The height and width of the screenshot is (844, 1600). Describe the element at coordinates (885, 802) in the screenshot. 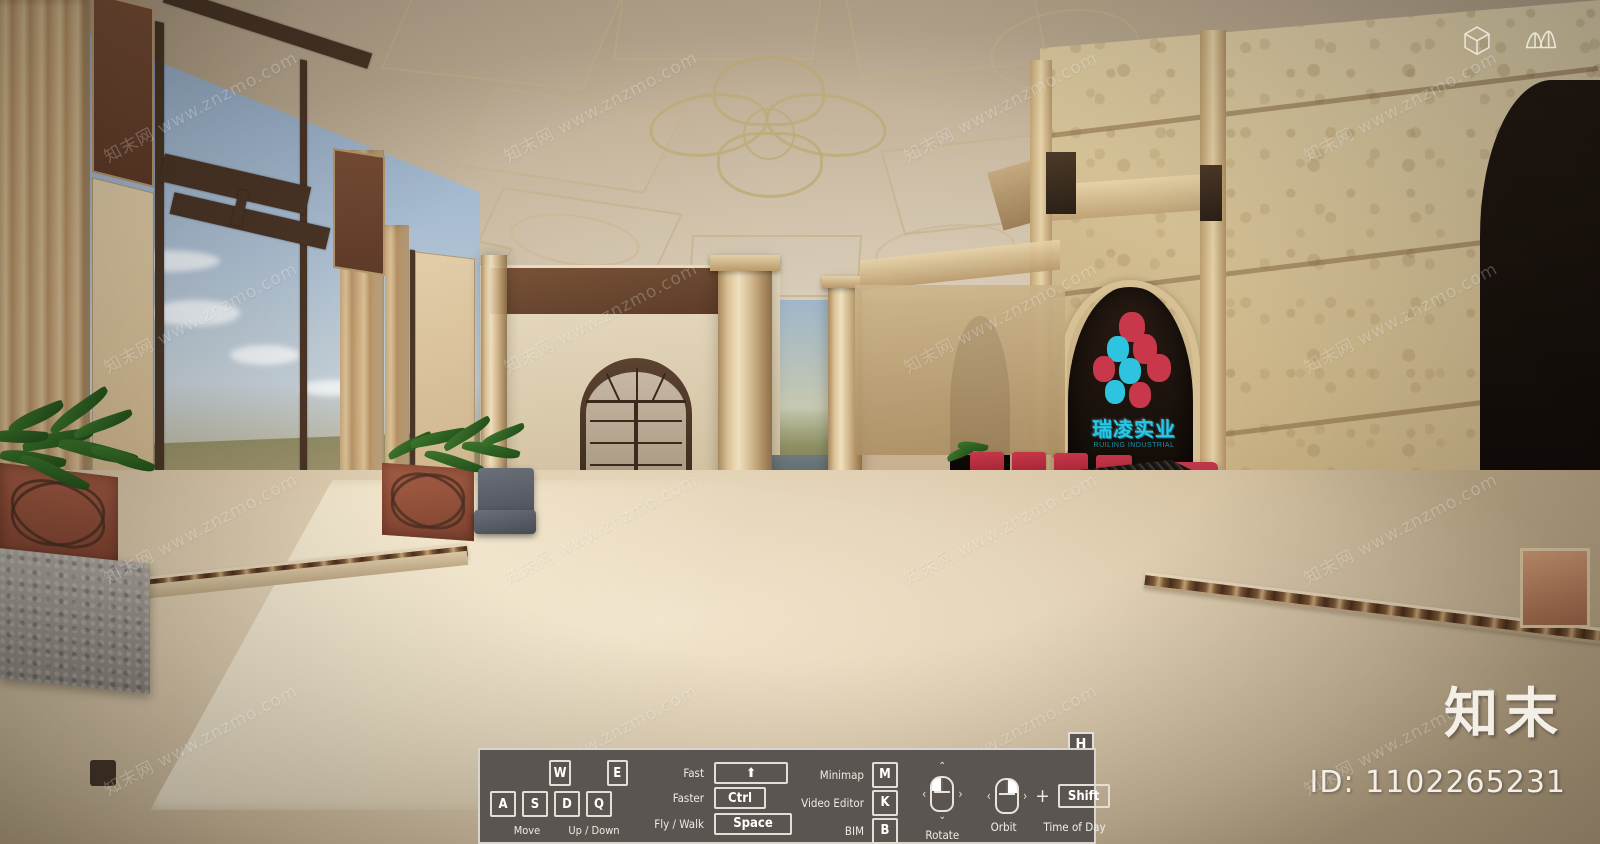

I see `key-k: K` at that location.